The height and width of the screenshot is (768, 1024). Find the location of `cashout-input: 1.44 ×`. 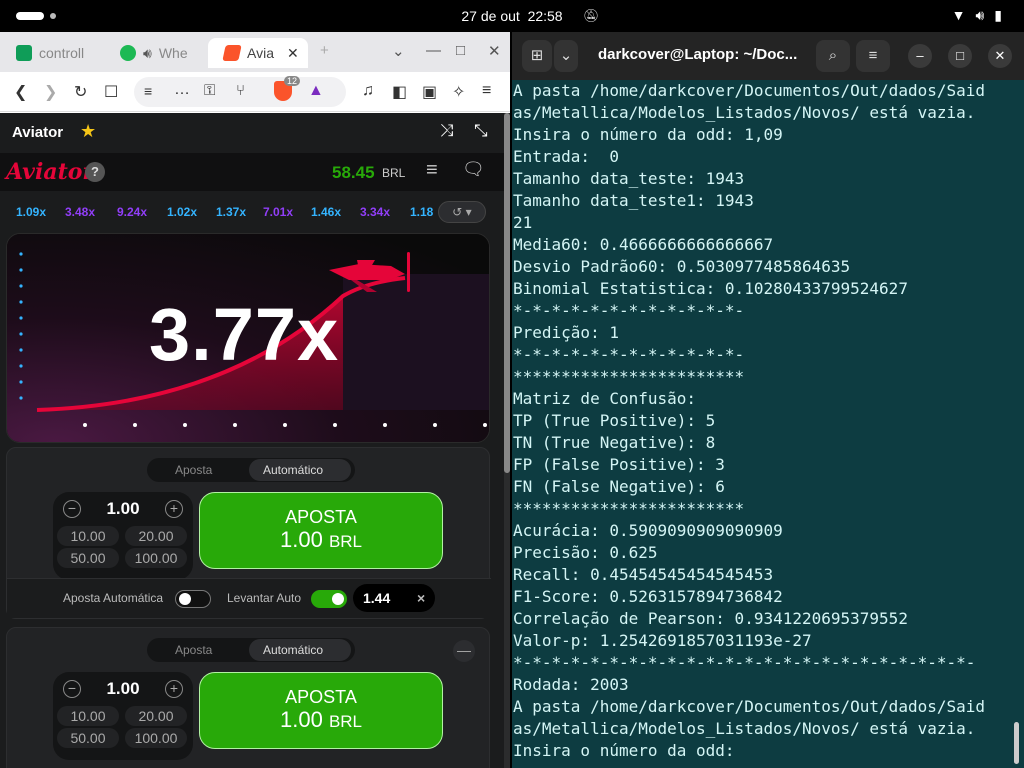

cashout-input: 1.44 × is located at coordinates (394, 598).